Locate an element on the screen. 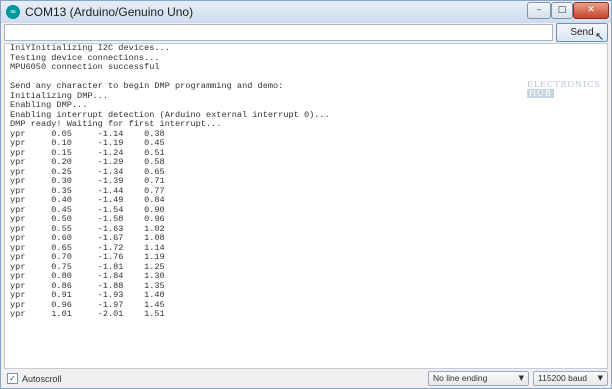 This screenshot has height=389, width=612. watermark-text: ELECTRONICS is located at coordinates (564, 84).